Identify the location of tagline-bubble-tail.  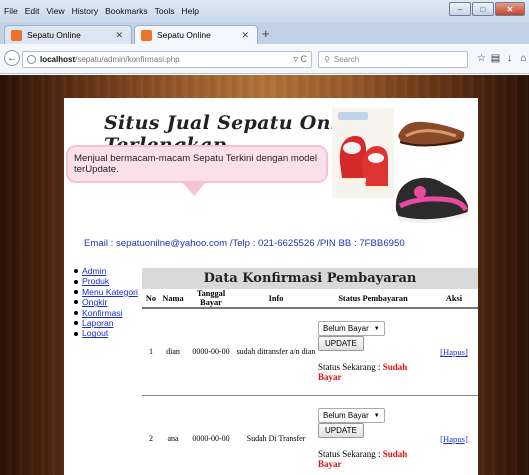
(194, 189).